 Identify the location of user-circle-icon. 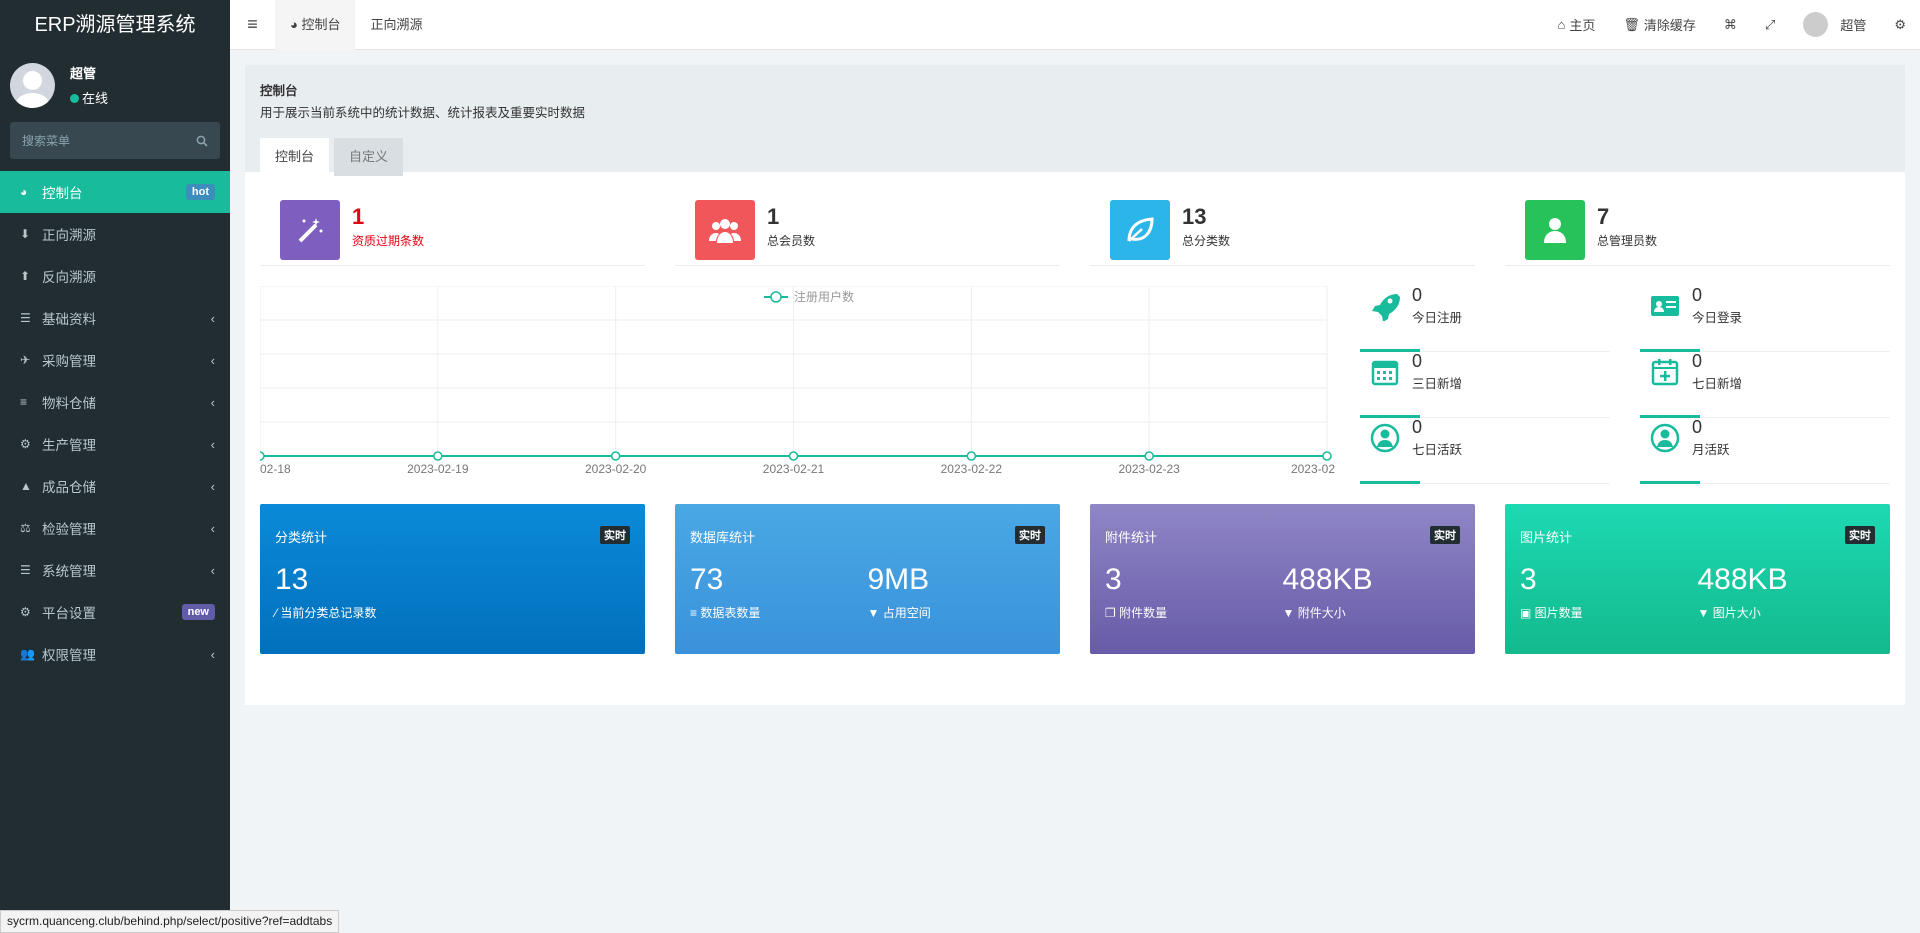
(1385, 438).